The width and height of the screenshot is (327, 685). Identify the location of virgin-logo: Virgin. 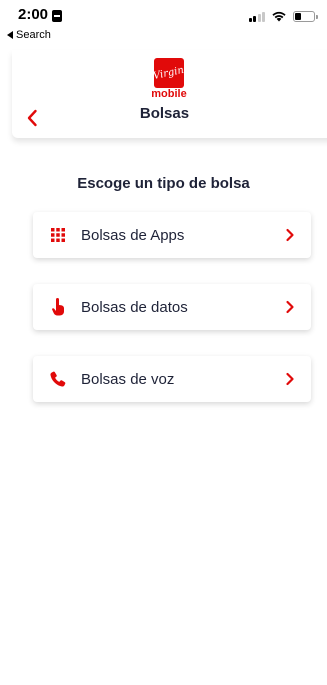
(169, 73).